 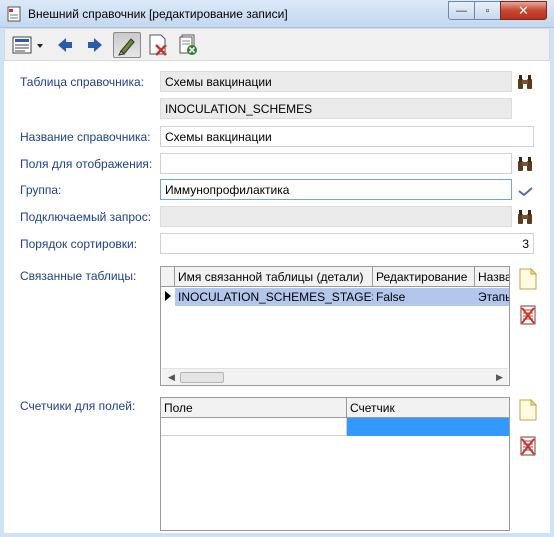 I want to click on table-cell, so click(x=254, y=427).